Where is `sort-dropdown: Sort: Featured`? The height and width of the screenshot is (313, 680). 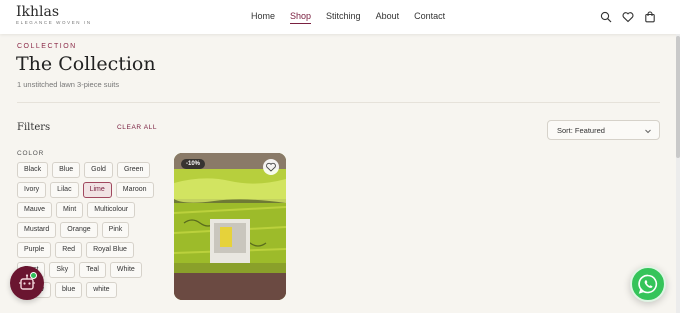
sort-dropdown: Sort: Featured is located at coordinates (603, 130).